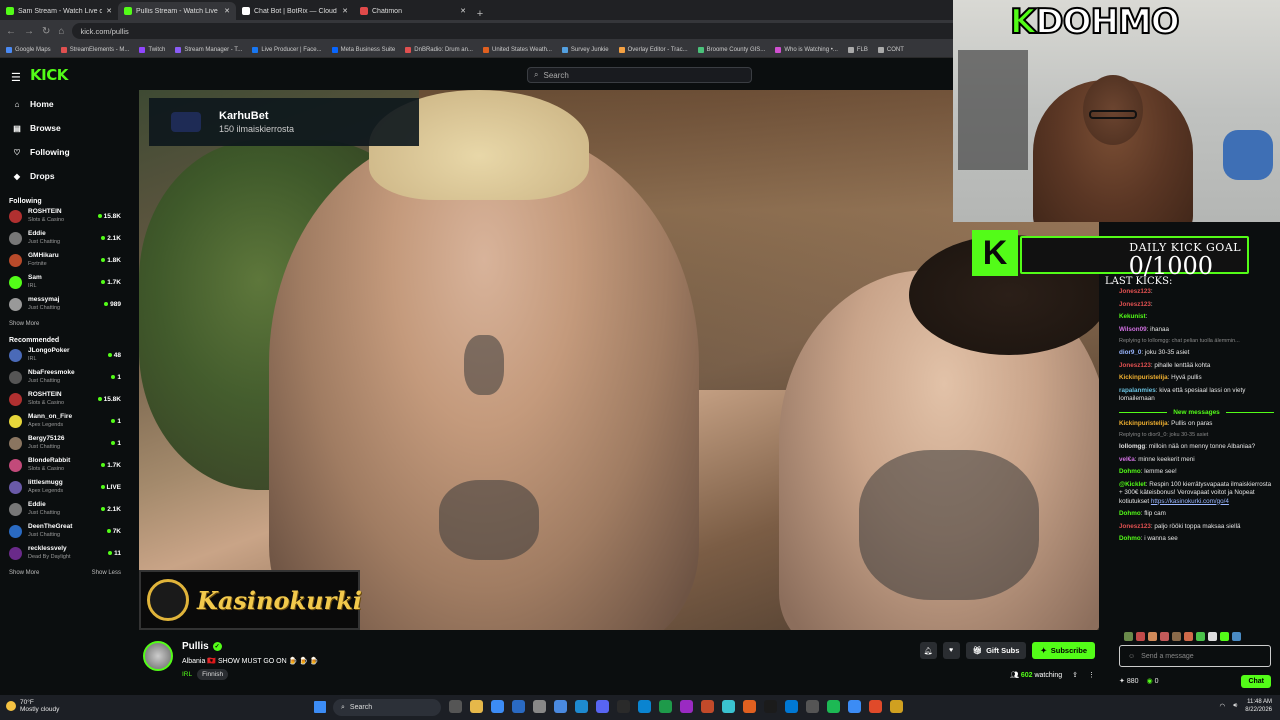 The width and height of the screenshot is (1280, 720). Describe the element at coordinates (1131, 656) in the screenshot. I see `emoji-icon: ☺` at that location.